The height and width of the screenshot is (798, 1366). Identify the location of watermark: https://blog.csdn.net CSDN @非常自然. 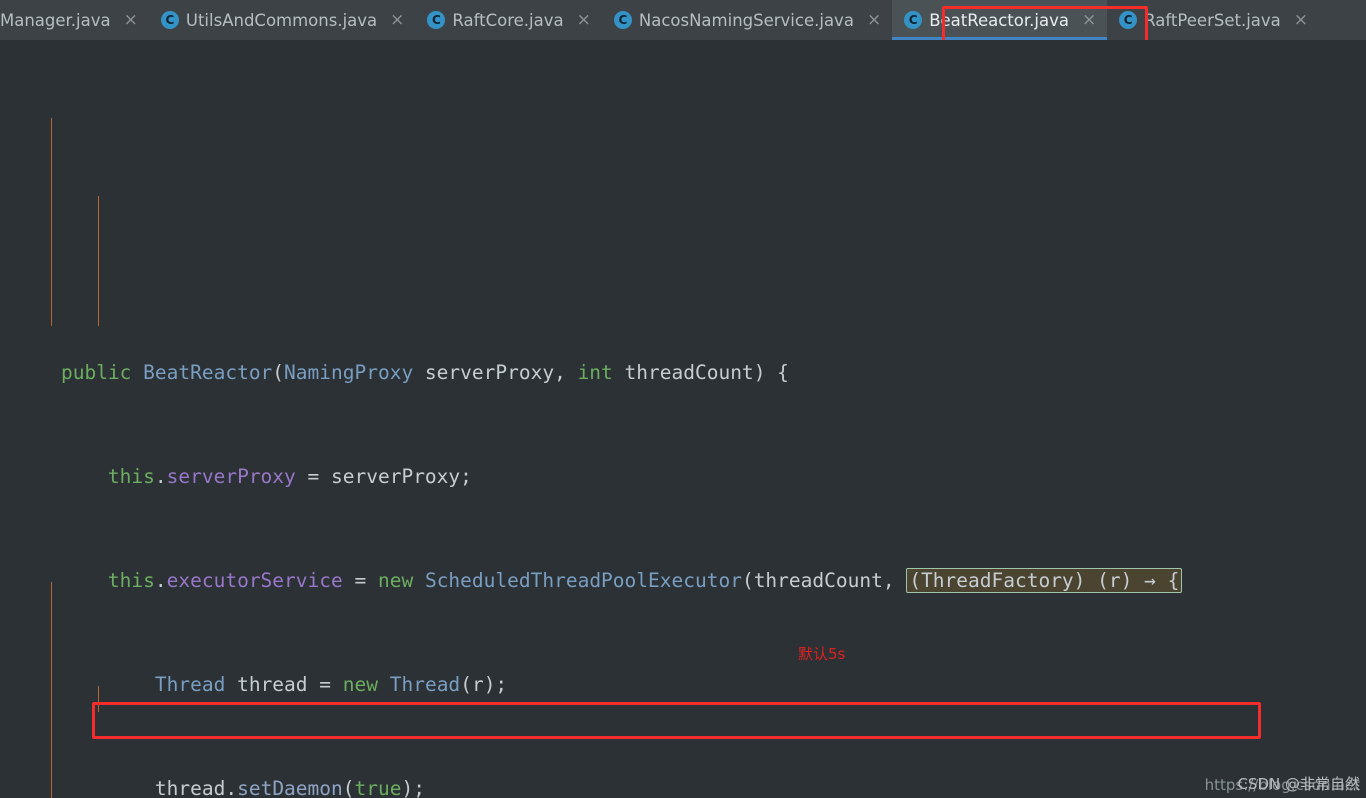
(1282, 784).